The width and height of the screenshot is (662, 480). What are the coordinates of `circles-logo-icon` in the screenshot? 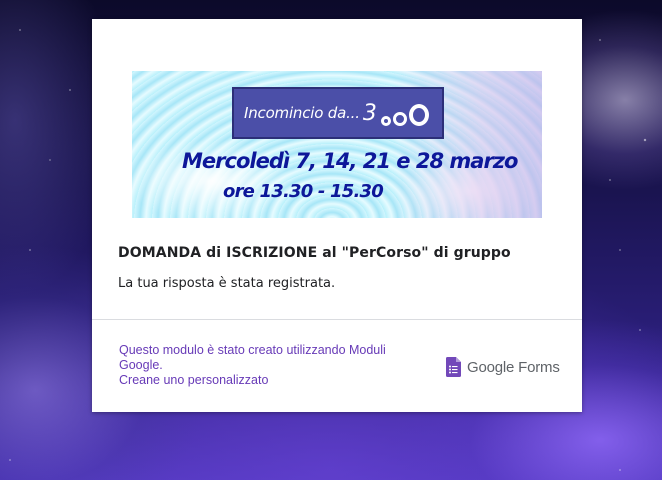 It's located at (404, 113).